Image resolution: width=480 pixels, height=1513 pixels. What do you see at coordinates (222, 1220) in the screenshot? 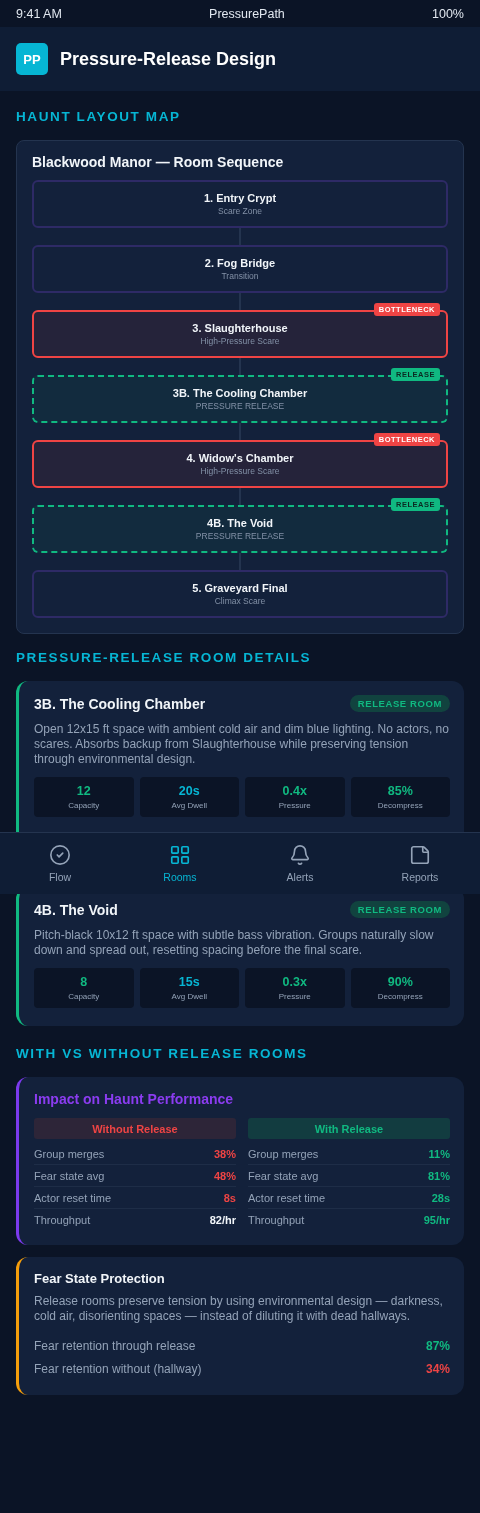
I see `metric-value: 82/hr` at bounding box center [222, 1220].